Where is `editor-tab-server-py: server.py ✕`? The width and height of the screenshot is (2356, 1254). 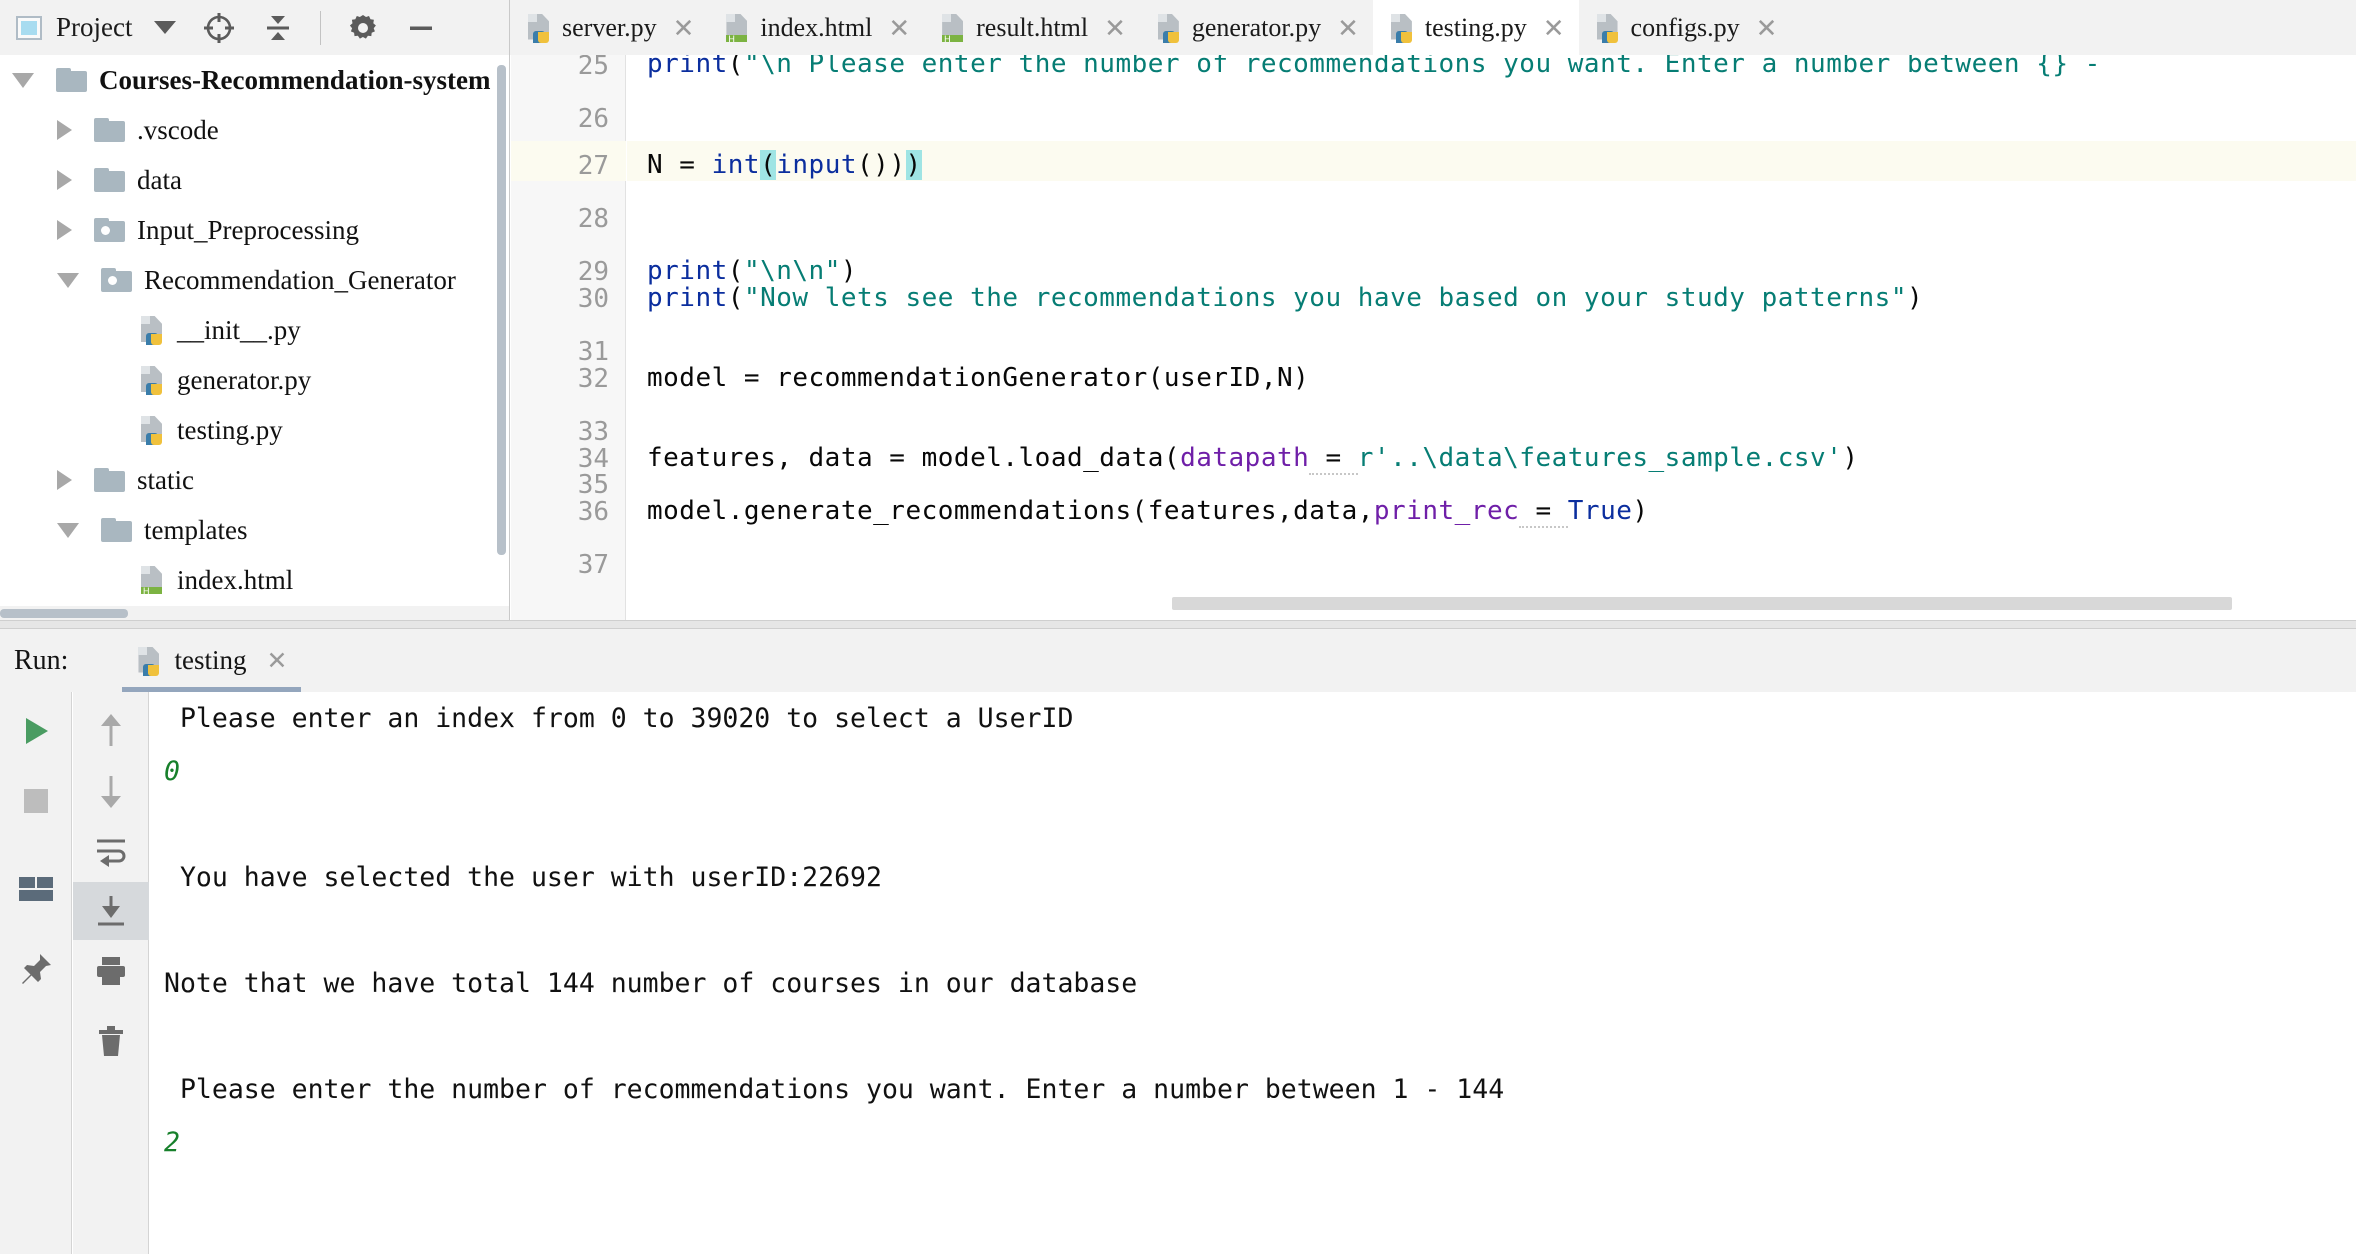
editor-tab-server-py: server.py ✕ is located at coordinates (609, 27).